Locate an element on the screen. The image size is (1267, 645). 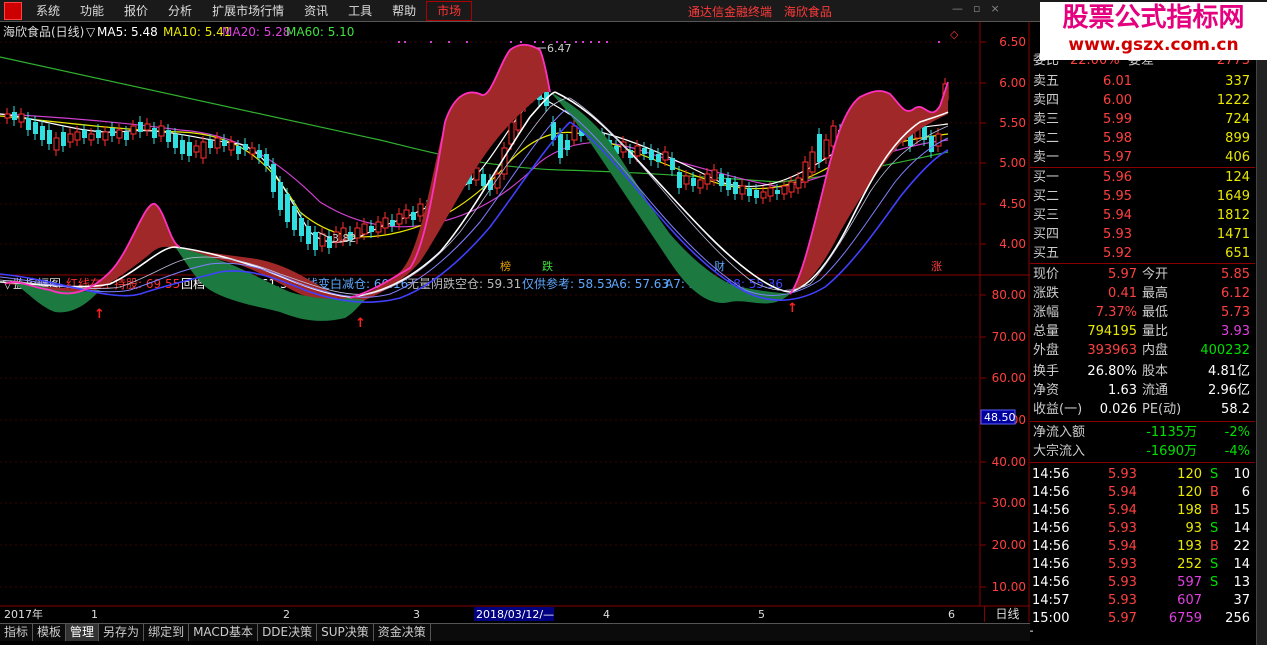
menu-function: 功能 is located at coordinates (92, 11).